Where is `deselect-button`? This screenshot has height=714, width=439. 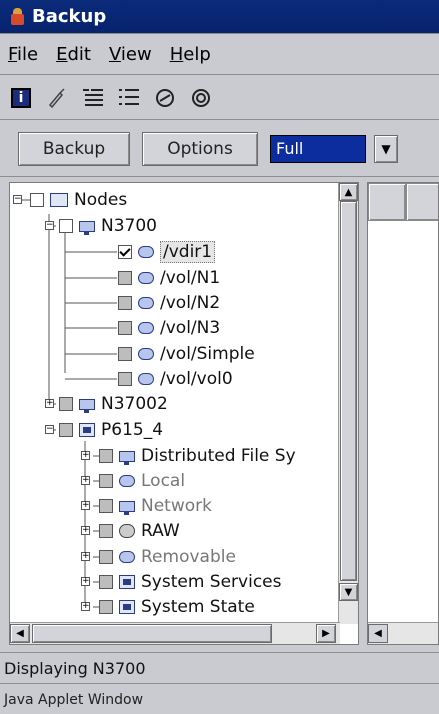 deselect-button is located at coordinates (165, 98).